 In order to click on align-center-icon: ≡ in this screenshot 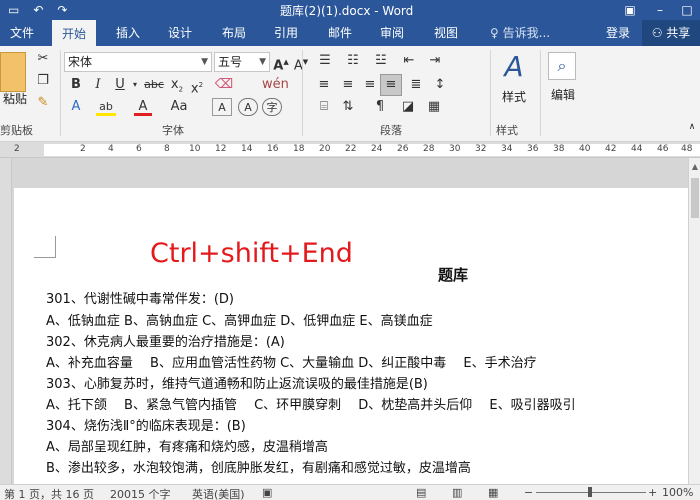, I will do `click(348, 85)`.